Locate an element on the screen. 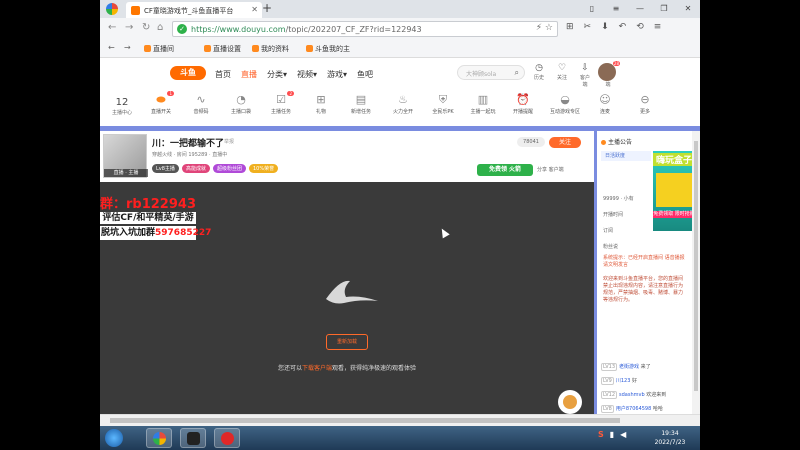 The width and height of the screenshot is (800, 450). network-icon: ▮ is located at coordinates (612, 434).